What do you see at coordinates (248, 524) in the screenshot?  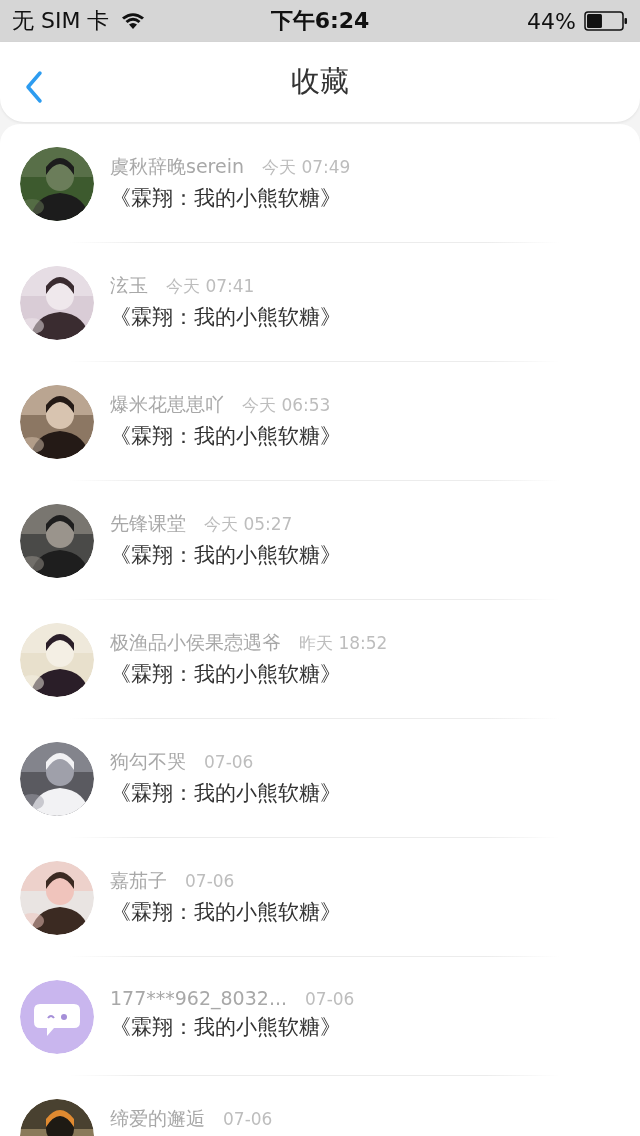 I see `timestamp: 今天 05:27` at bounding box center [248, 524].